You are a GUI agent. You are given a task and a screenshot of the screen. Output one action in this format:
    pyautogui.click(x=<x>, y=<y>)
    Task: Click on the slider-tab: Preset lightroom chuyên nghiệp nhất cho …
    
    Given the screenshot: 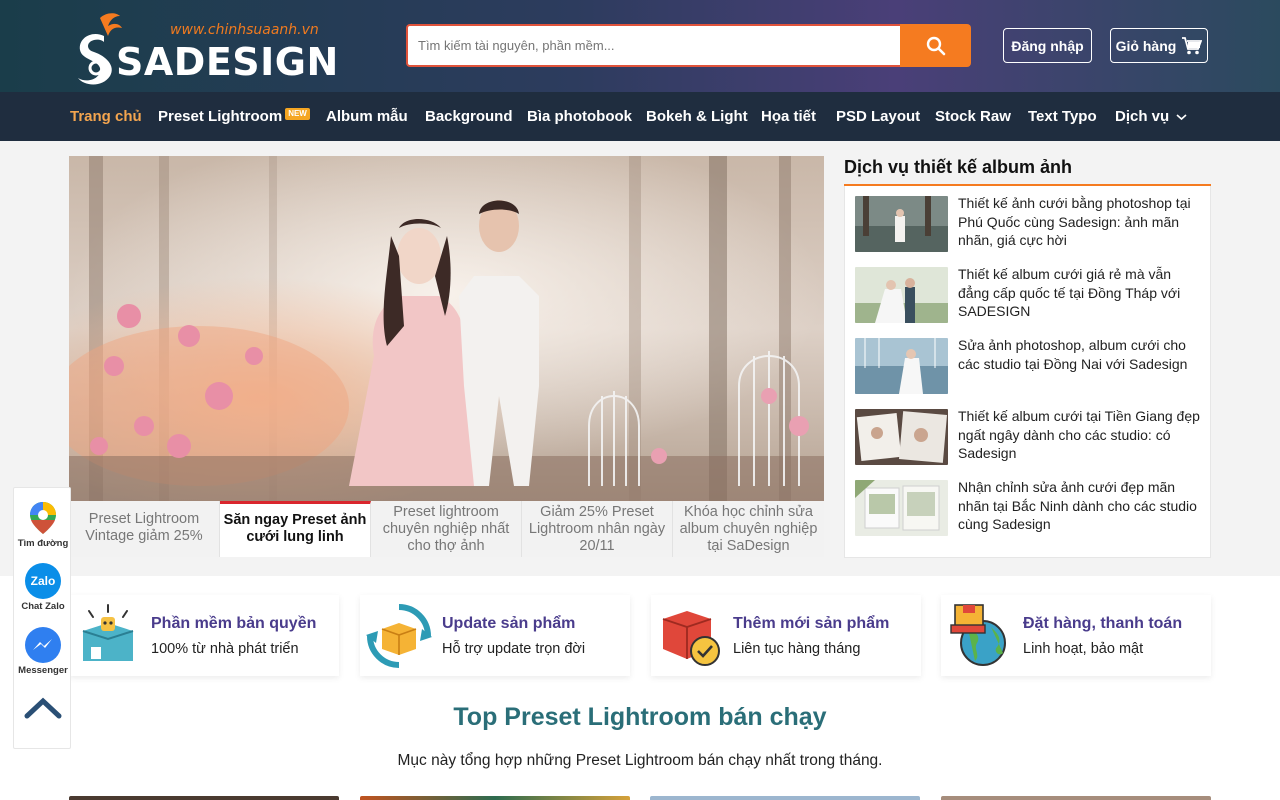 What is the action you would take?
    pyautogui.click(x=446, y=529)
    